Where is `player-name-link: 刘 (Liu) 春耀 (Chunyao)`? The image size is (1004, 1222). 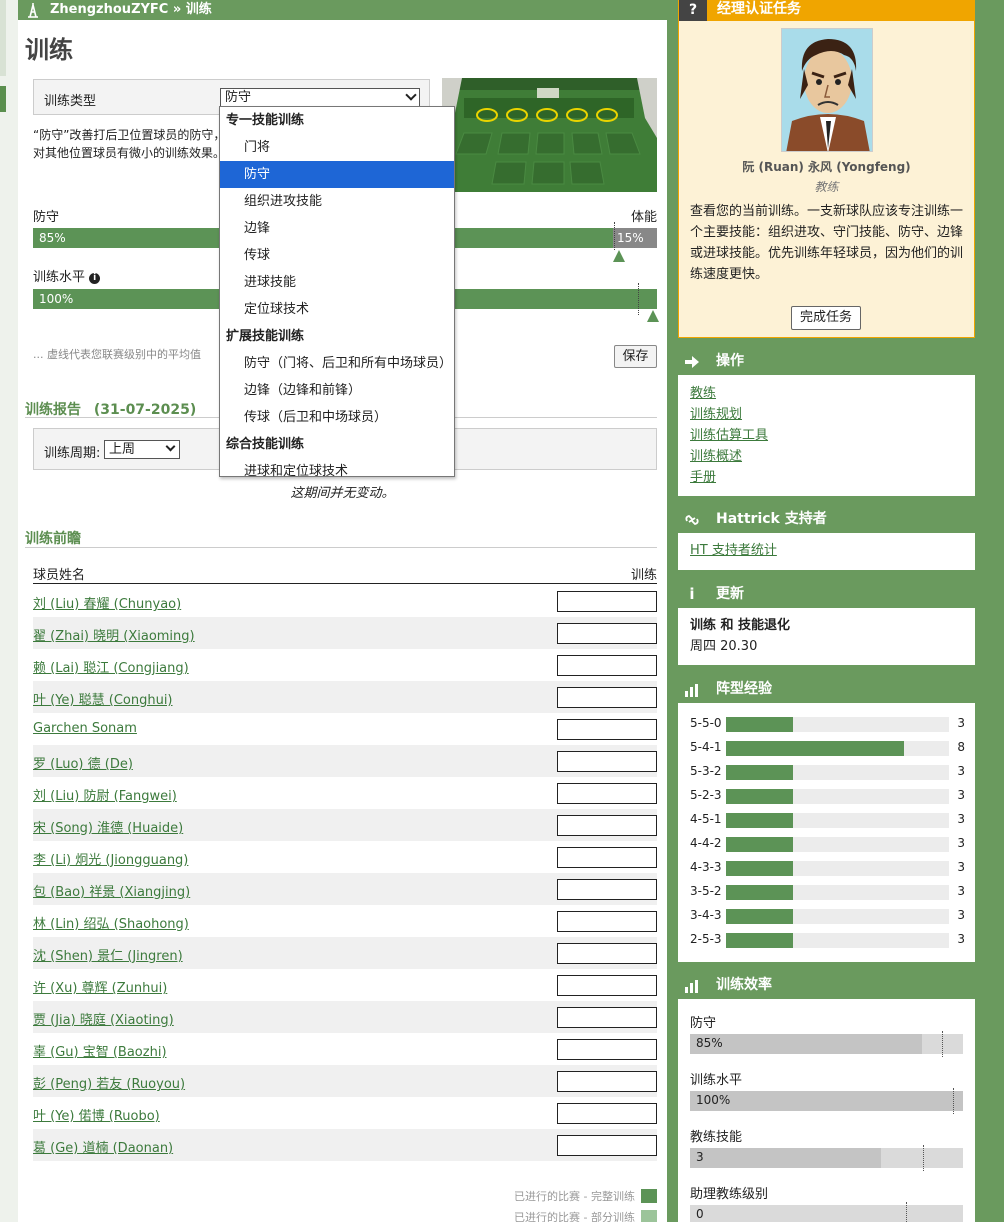 player-name-link: 刘 (Liu) 春耀 (Chunyao) is located at coordinates (107, 602).